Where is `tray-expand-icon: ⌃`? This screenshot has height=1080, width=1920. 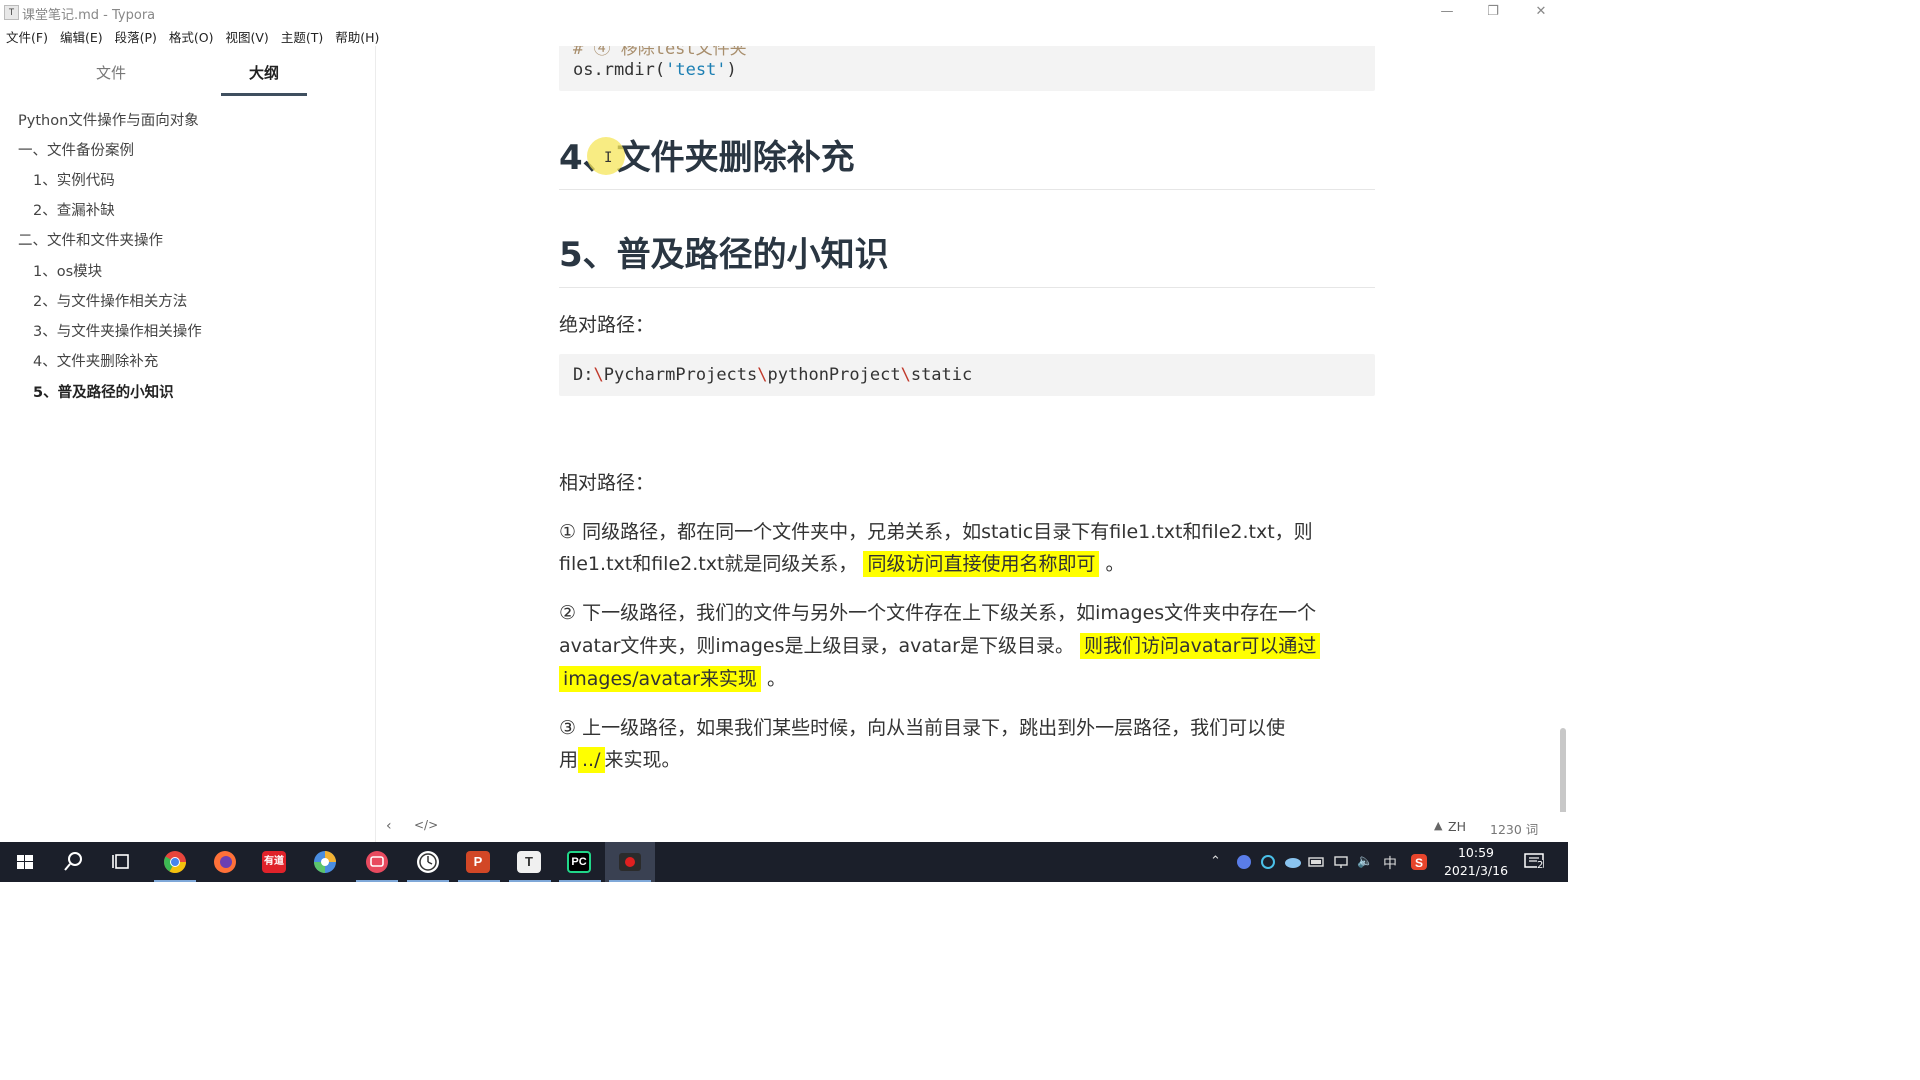
tray-expand-icon: ⌃ is located at coordinates (1215, 874).